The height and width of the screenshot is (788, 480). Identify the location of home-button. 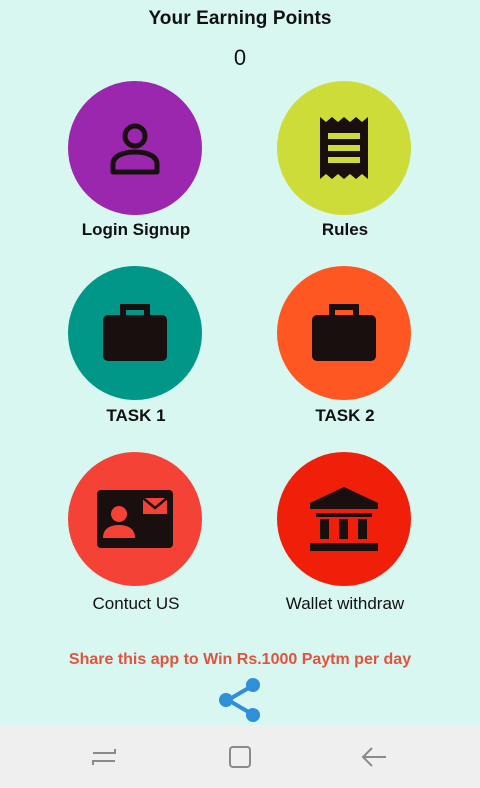
(240, 757).